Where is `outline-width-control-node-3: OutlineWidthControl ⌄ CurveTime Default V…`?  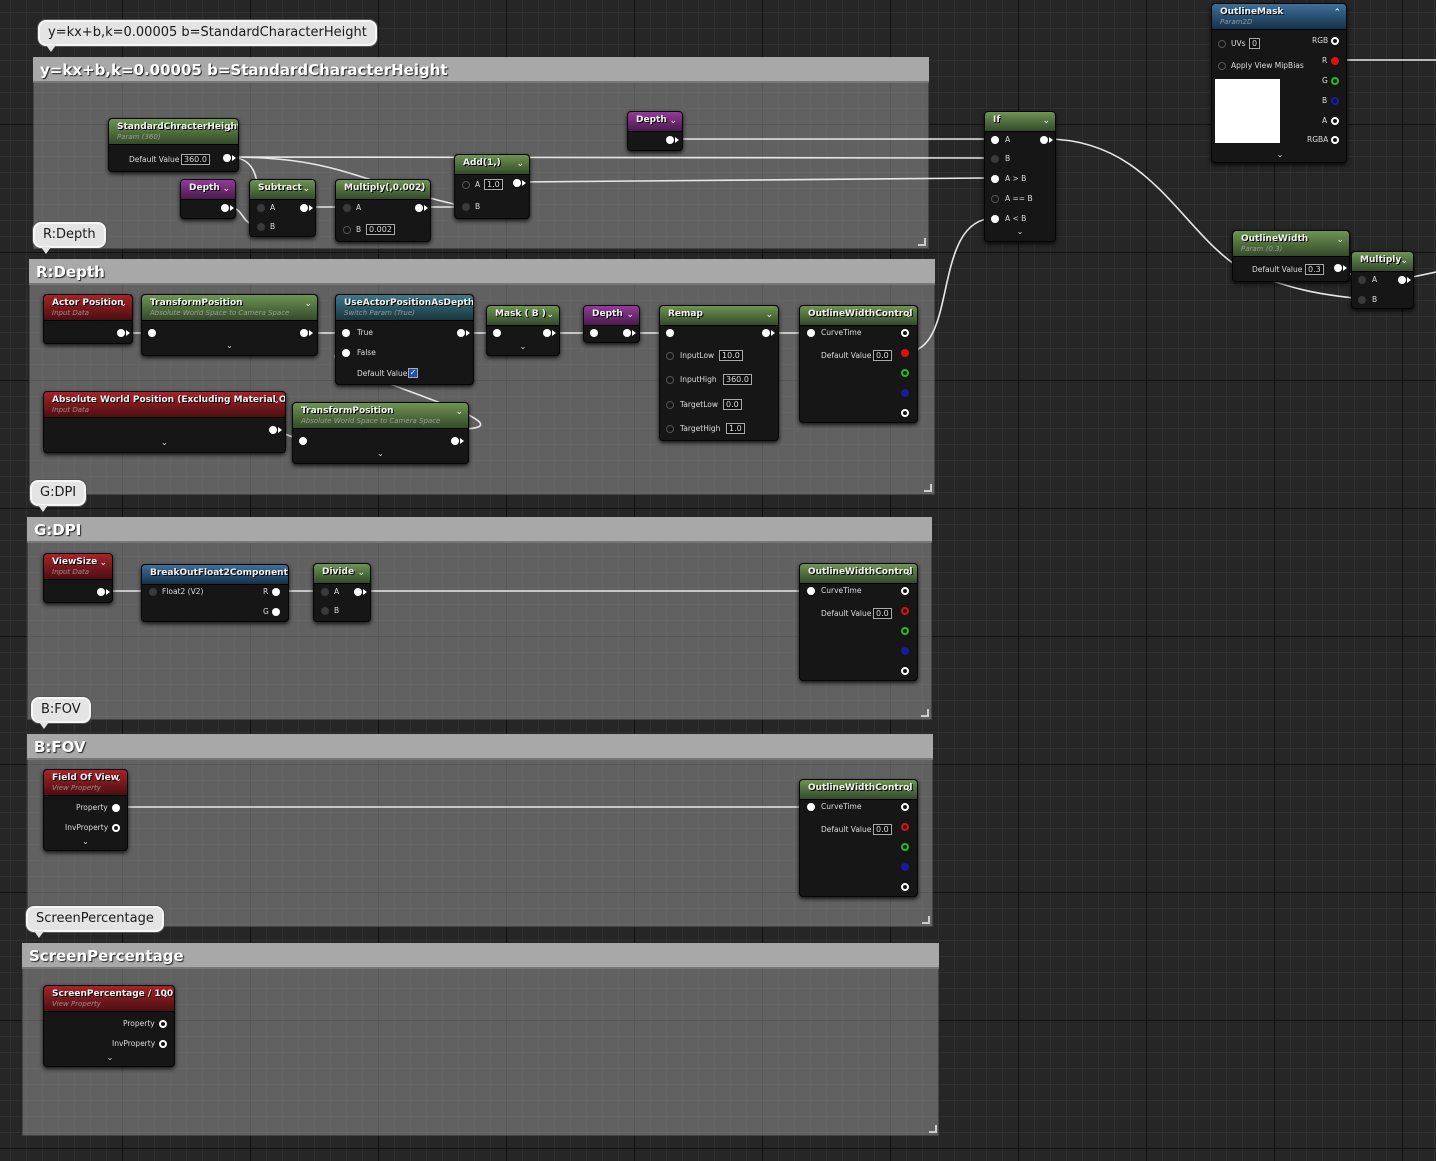
outline-width-control-node-3: OutlineWidthControl ⌄ CurveTime Default V… is located at coordinates (858, 838).